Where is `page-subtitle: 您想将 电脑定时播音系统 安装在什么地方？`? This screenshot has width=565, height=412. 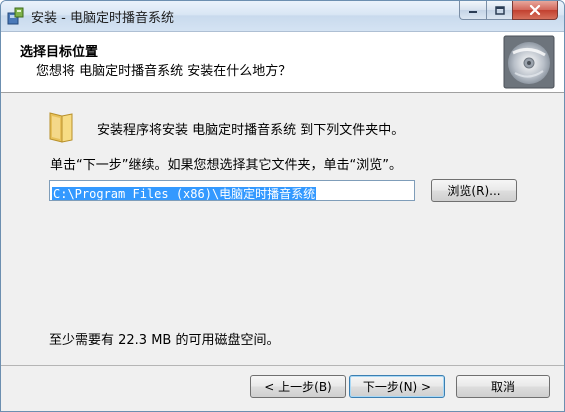
page-subtitle: 您想将 电脑定时播音系统 安装在什么地方？ is located at coordinates (164, 71).